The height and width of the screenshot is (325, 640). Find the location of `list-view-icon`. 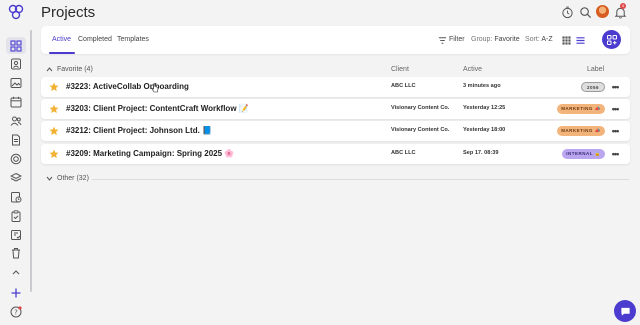

list-view-icon is located at coordinates (580, 40).